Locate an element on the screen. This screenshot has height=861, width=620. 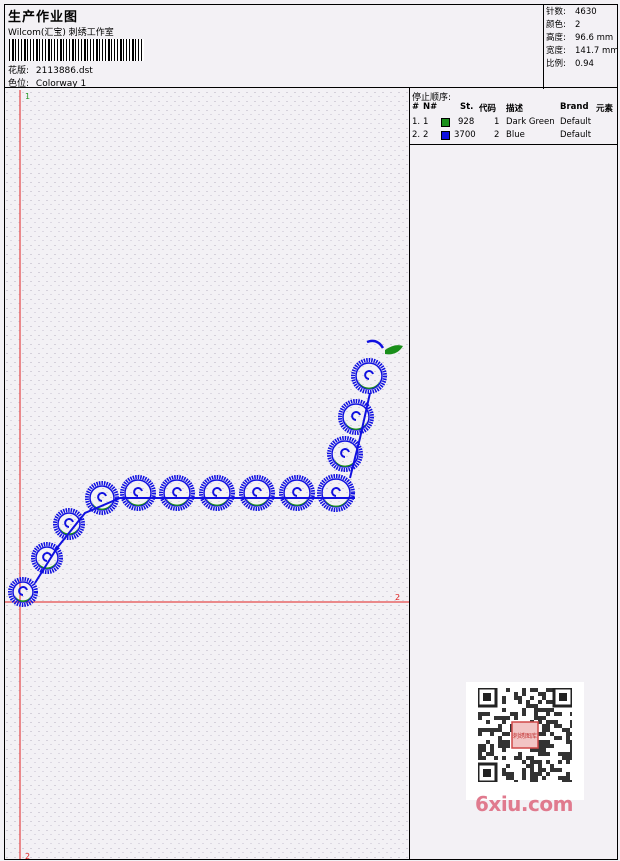
col-brand: Brand is located at coordinates (574, 107).